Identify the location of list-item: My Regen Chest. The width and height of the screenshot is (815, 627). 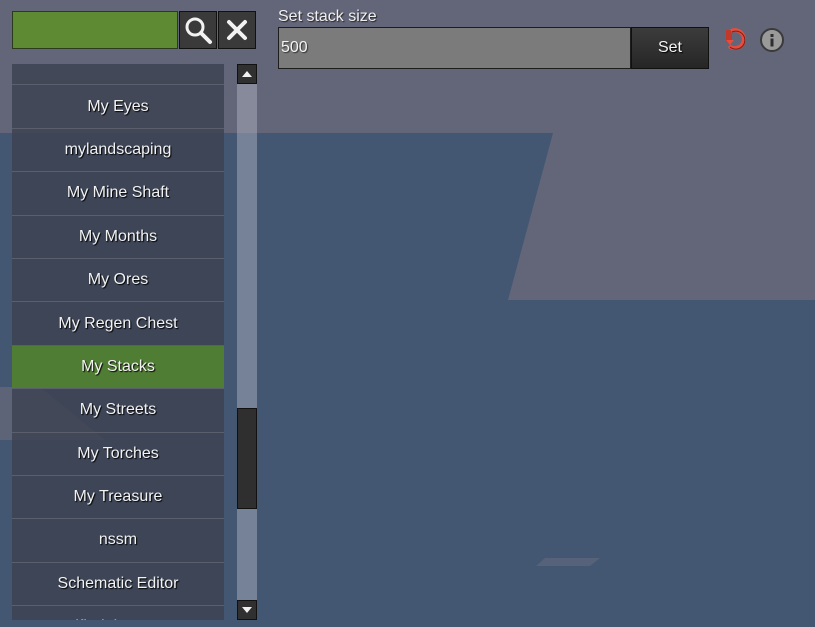
(118, 324).